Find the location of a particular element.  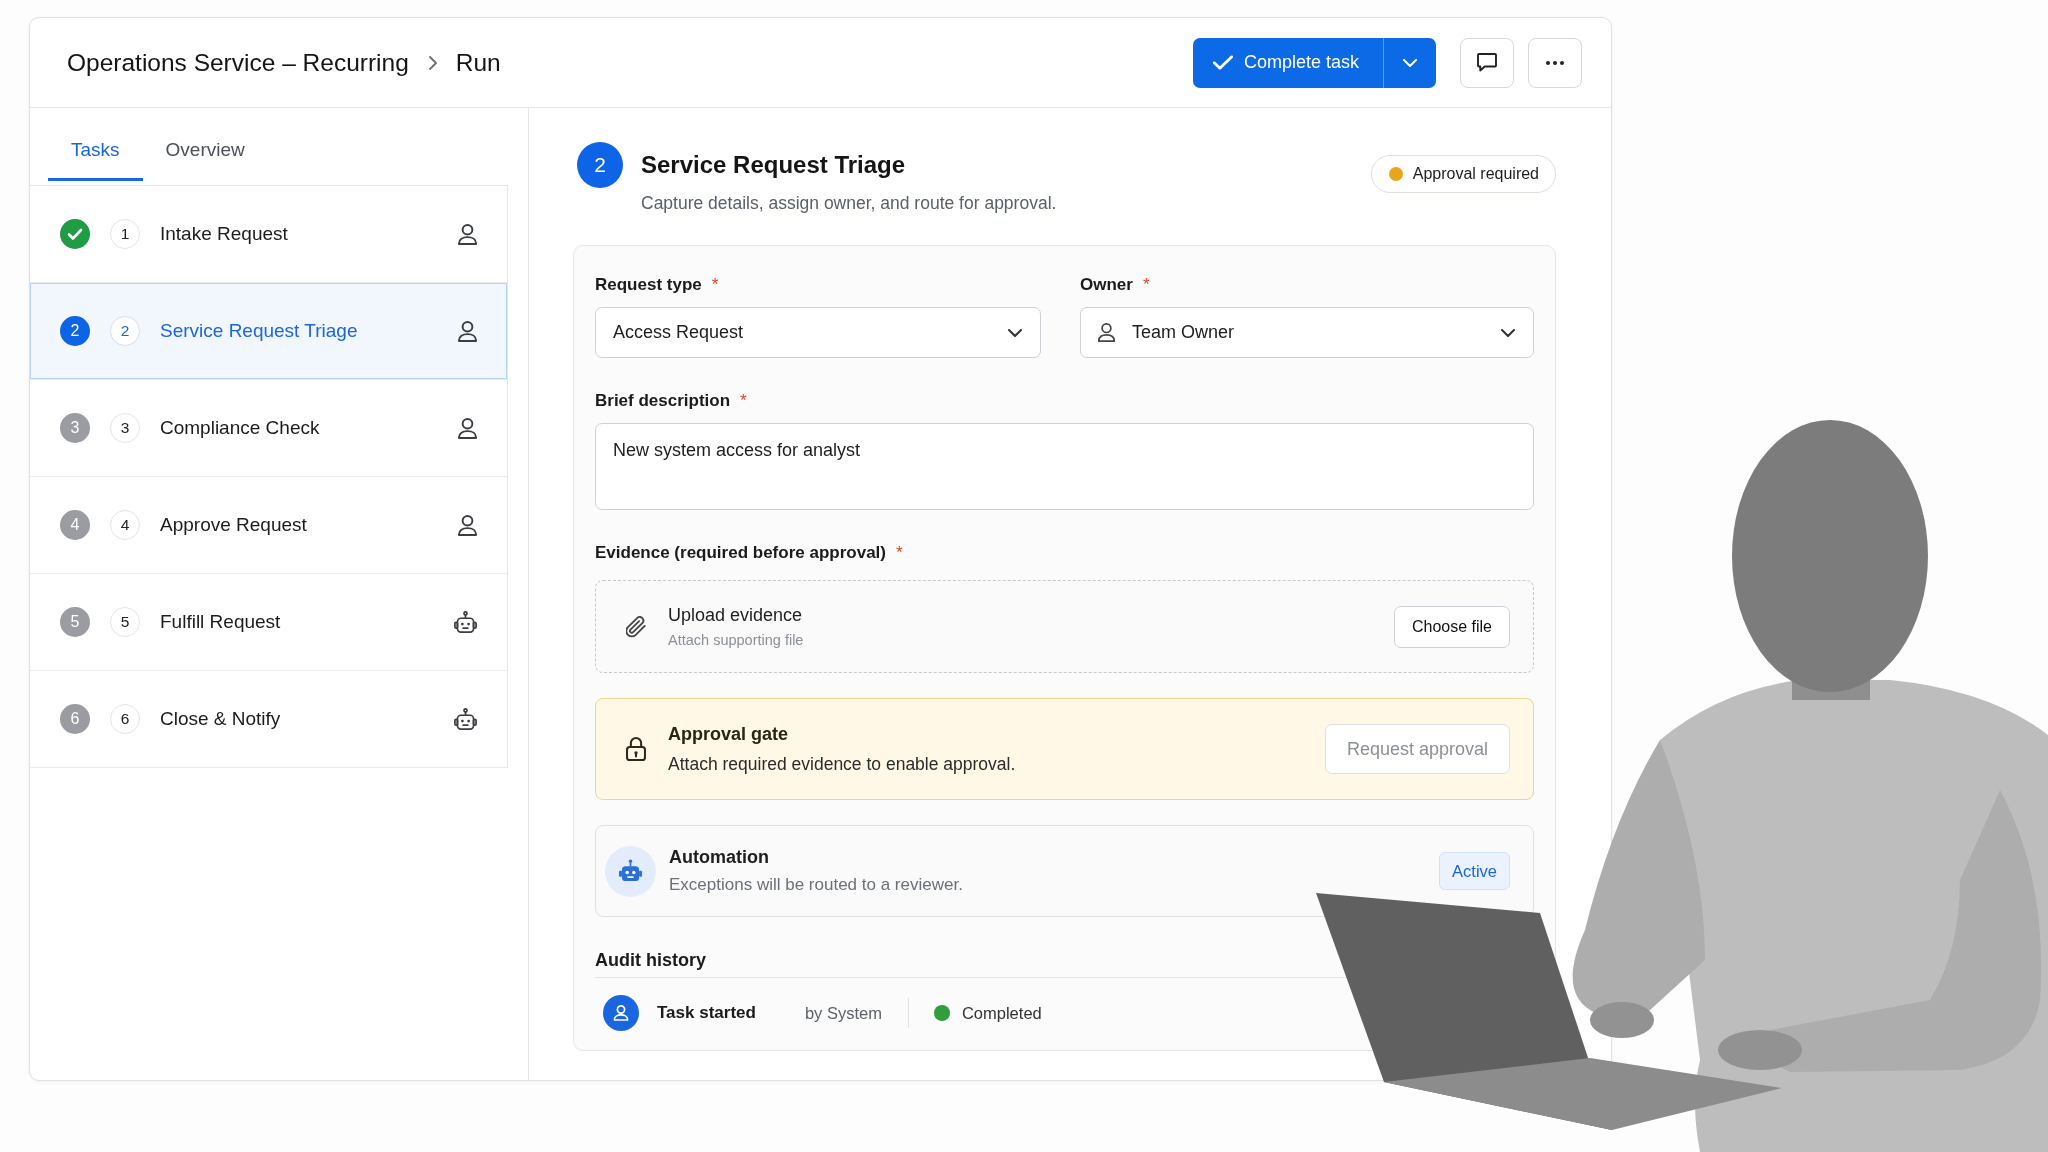

task-item: 2 2 Service Request Triage is located at coordinates (268, 331).